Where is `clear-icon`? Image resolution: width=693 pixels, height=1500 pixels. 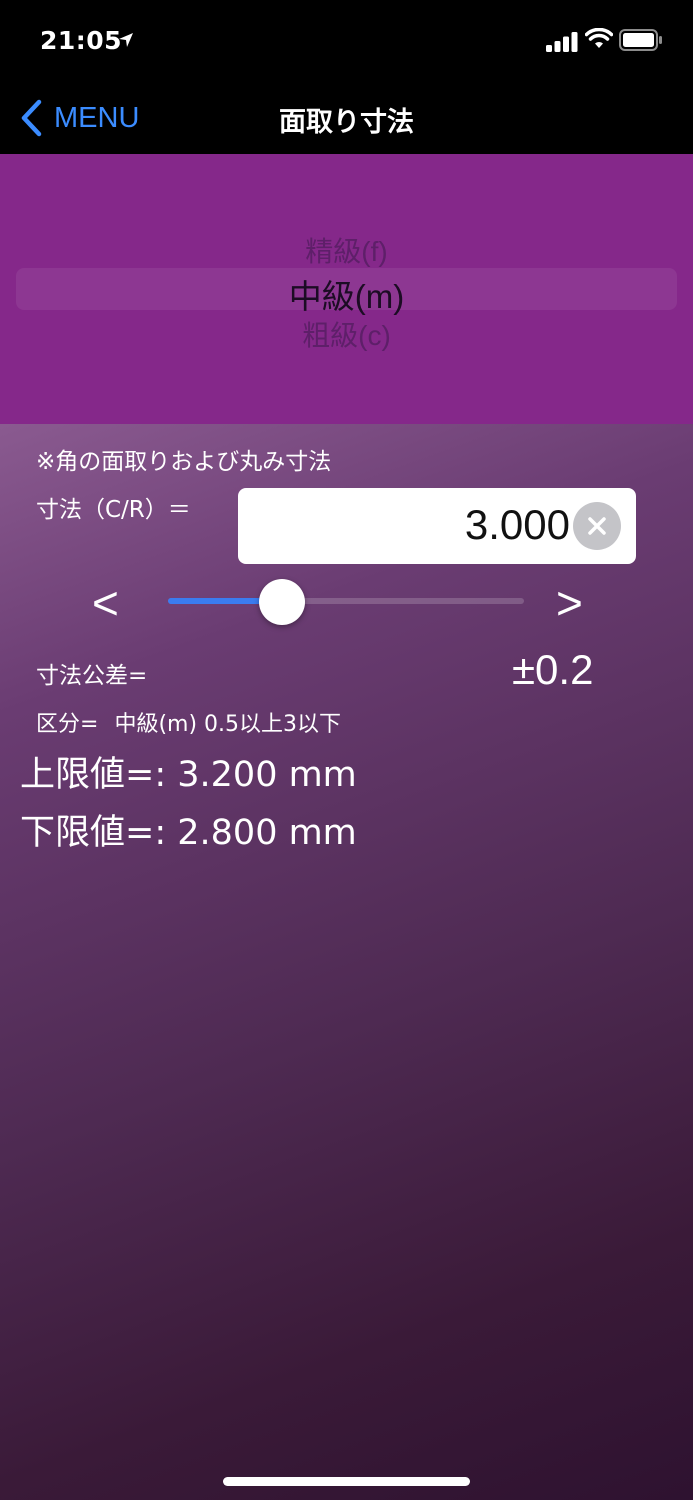 clear-icon is located at coordinates (597, 526).